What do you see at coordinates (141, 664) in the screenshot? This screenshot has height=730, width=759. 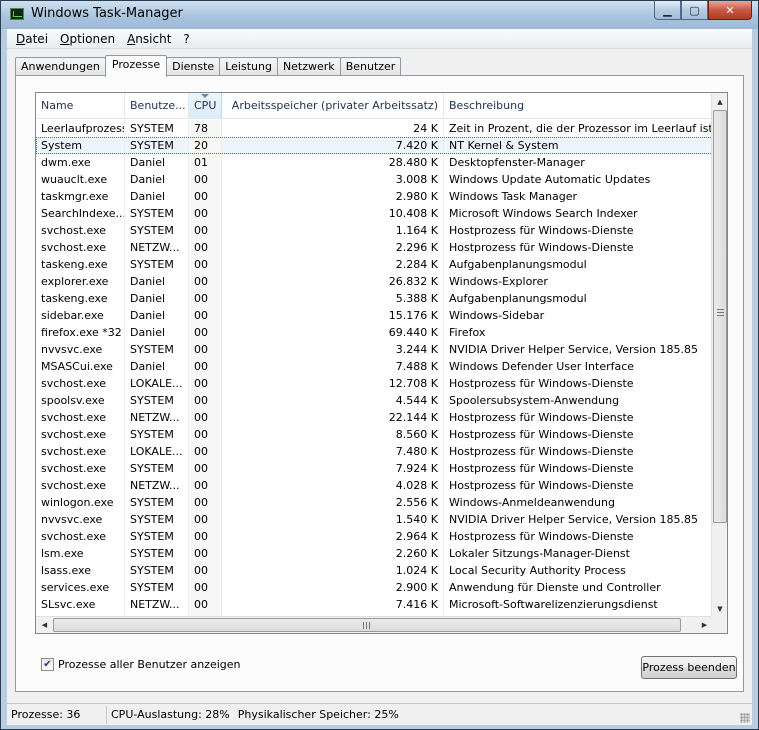 I see `show-all-users-option: ✔ Prozesse aller Benutzer anzeigen` at bounding box center [141, 664].